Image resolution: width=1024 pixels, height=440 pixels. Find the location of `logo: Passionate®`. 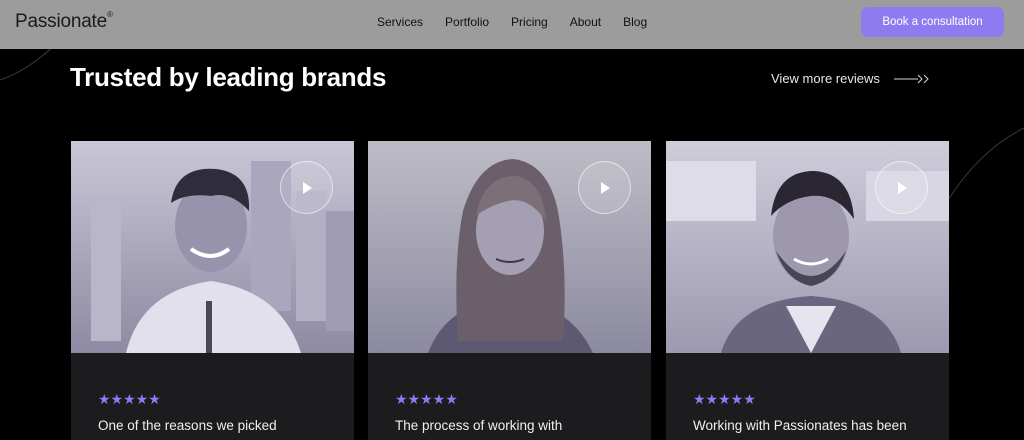

logo: Passionate® is located at coordinates (64, 21).